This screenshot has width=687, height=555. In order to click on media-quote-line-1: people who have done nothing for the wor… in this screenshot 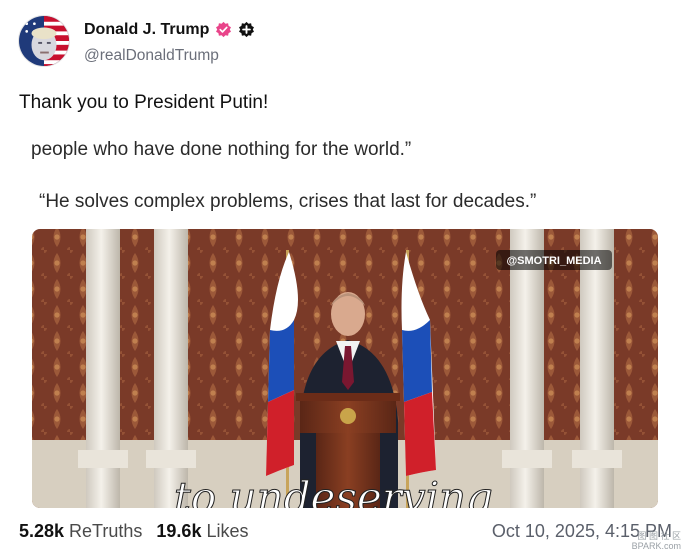, I will do `click(221, 149)`.